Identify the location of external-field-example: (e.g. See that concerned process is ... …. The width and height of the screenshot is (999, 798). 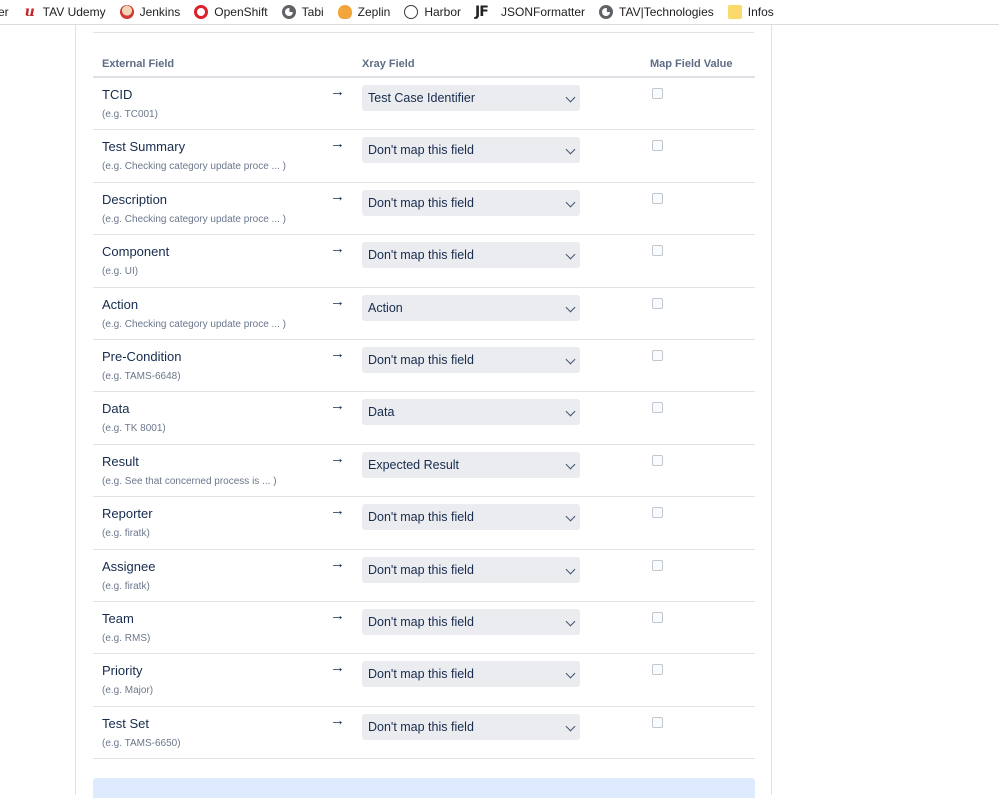
(189, 481).